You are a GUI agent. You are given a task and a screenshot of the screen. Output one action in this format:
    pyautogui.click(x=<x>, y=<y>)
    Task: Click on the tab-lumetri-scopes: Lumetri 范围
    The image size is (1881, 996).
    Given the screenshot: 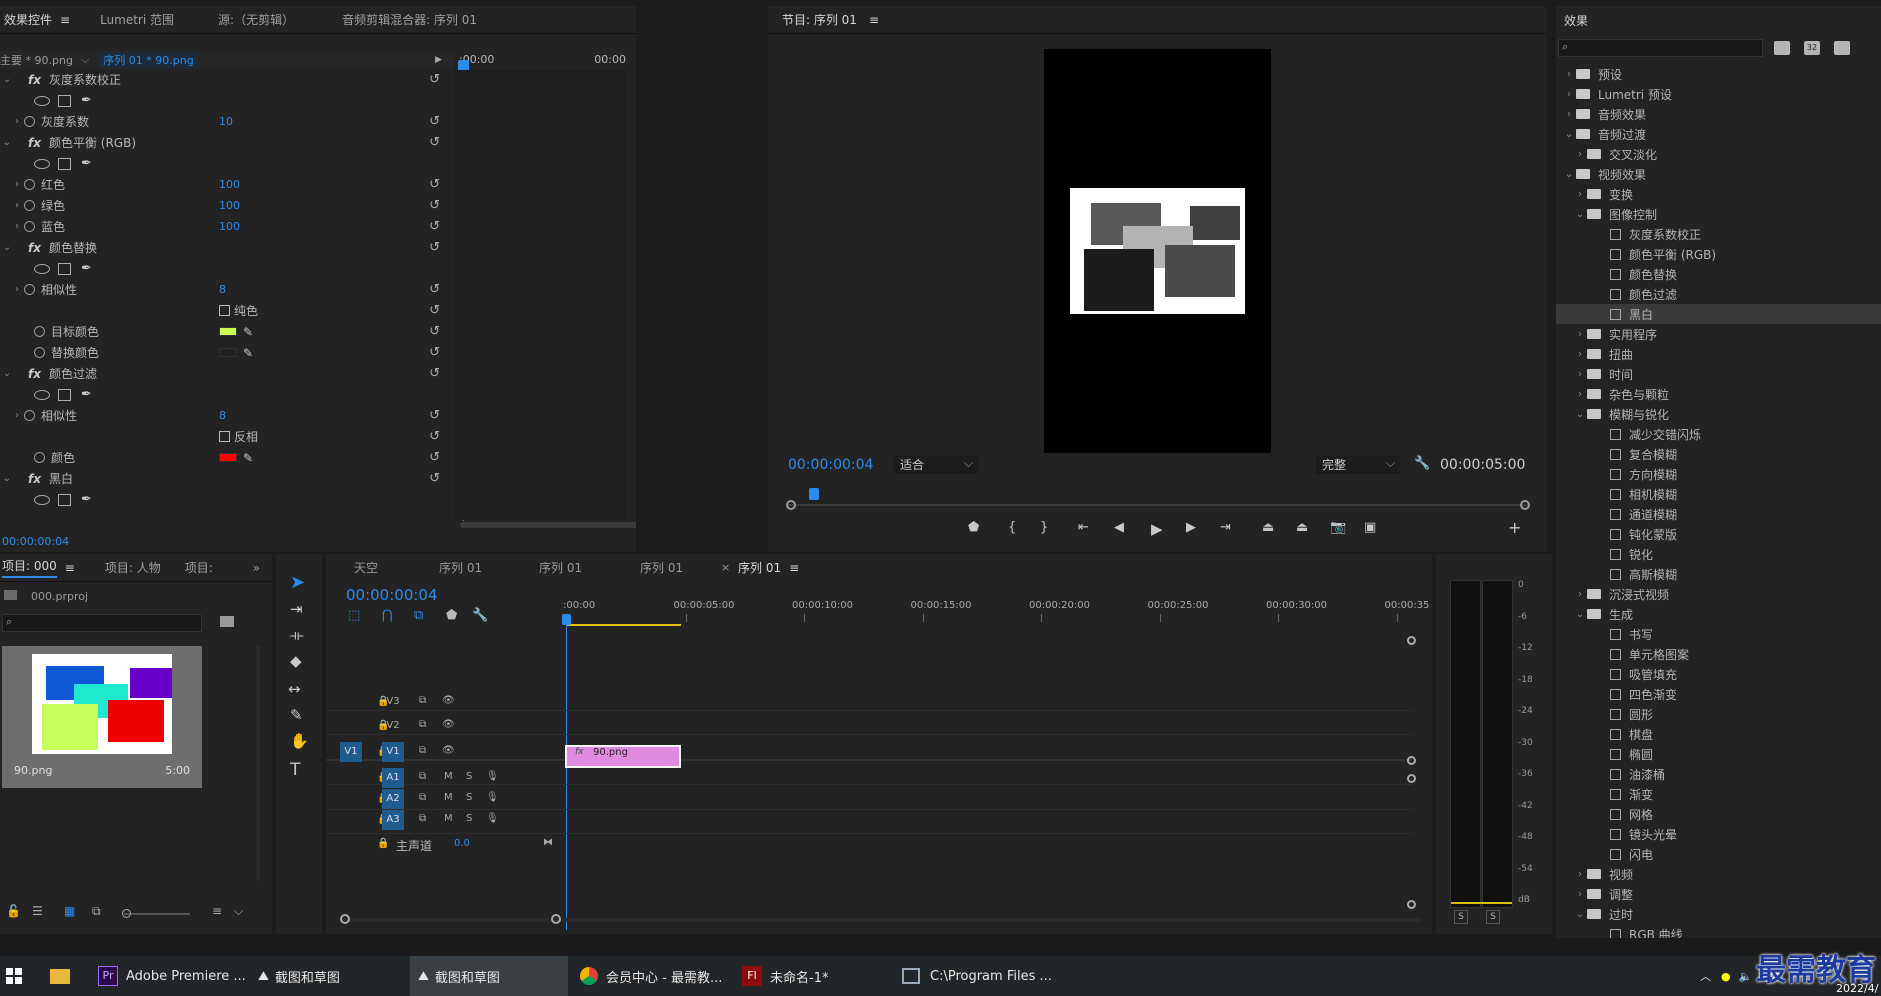 What is the action you would take?
    pyautogui.click(x=137, y=19)
    